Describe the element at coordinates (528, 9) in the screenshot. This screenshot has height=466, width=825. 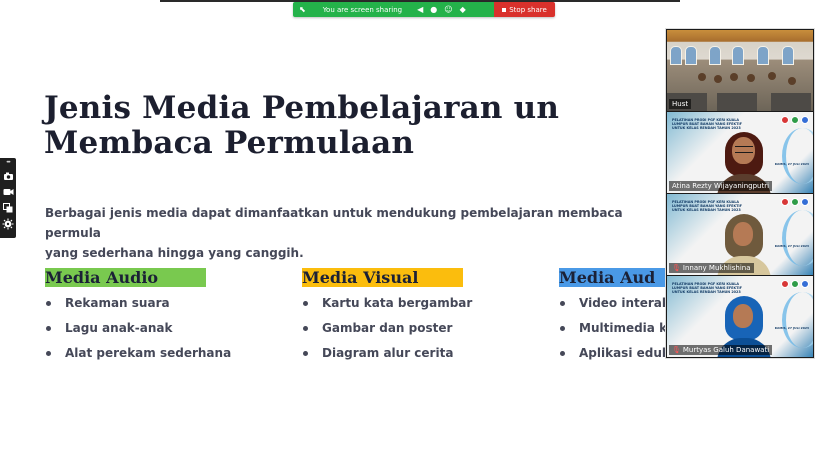
I see `stop-share-label: Stop share` at that location.